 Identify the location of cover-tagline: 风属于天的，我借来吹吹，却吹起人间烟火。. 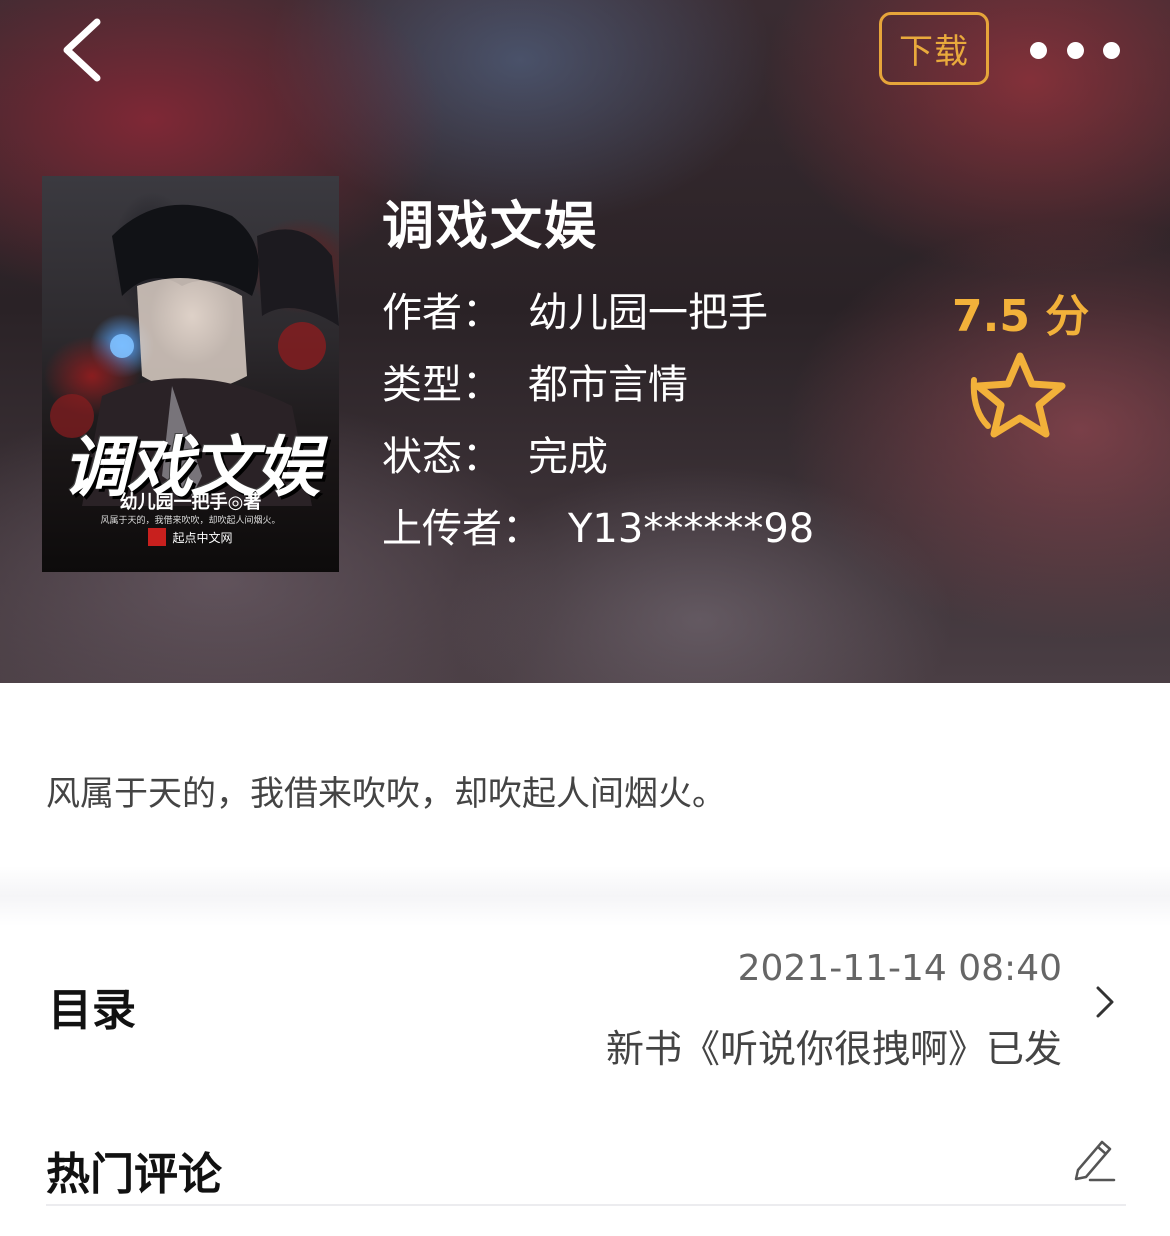
(190, 521).